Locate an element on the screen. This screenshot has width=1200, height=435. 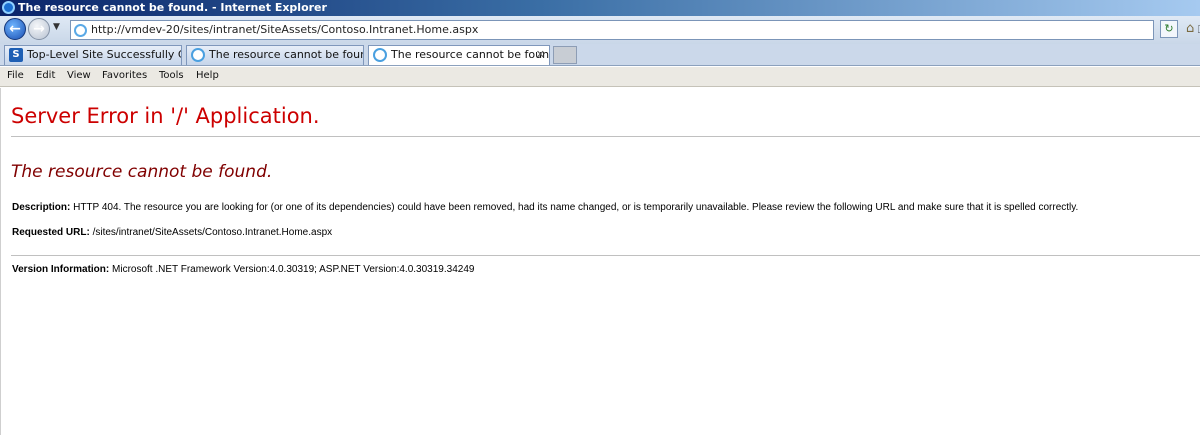
home-icon: ⌂ is located at coordinates (1190, 28).